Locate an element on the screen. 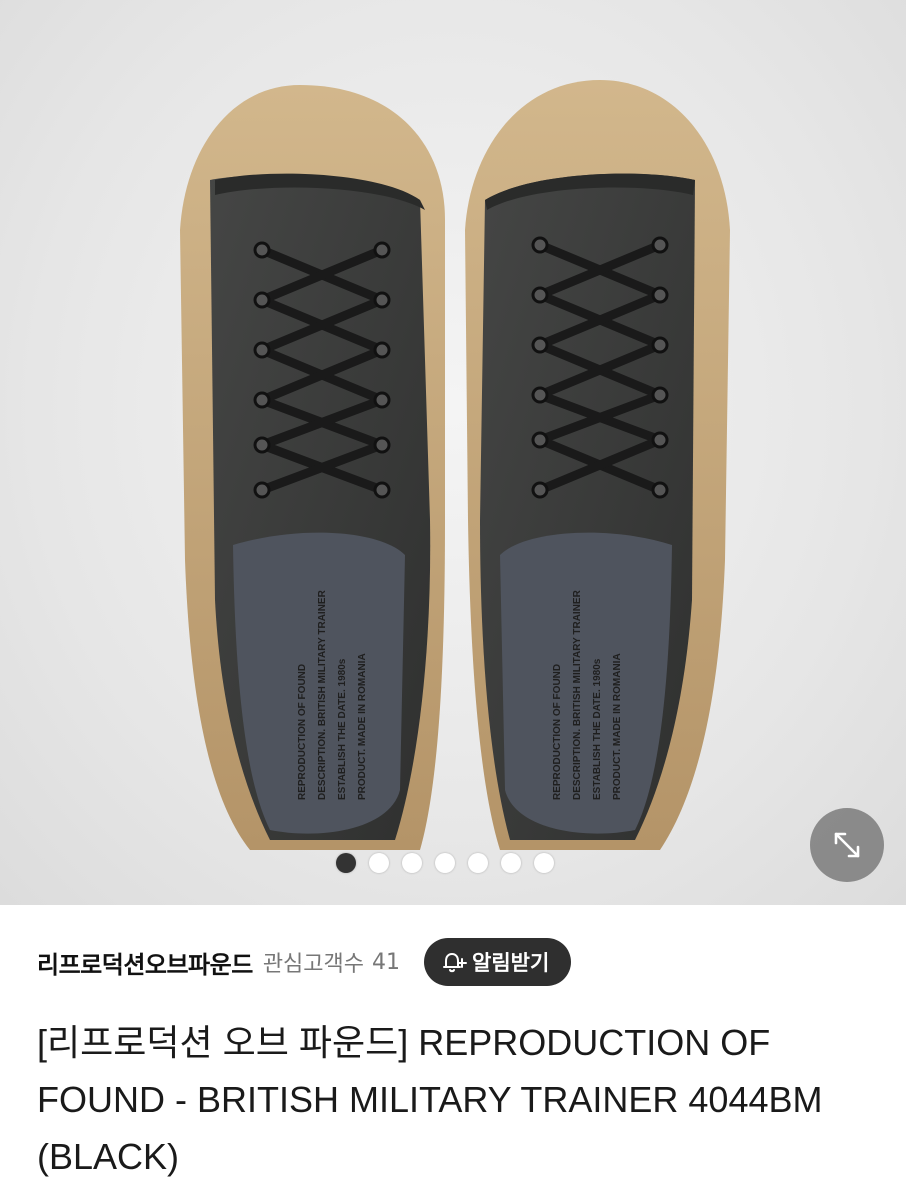 This screenshot has width=906, height=1200. bell-plus-icon is located at coordinates (455, 963).